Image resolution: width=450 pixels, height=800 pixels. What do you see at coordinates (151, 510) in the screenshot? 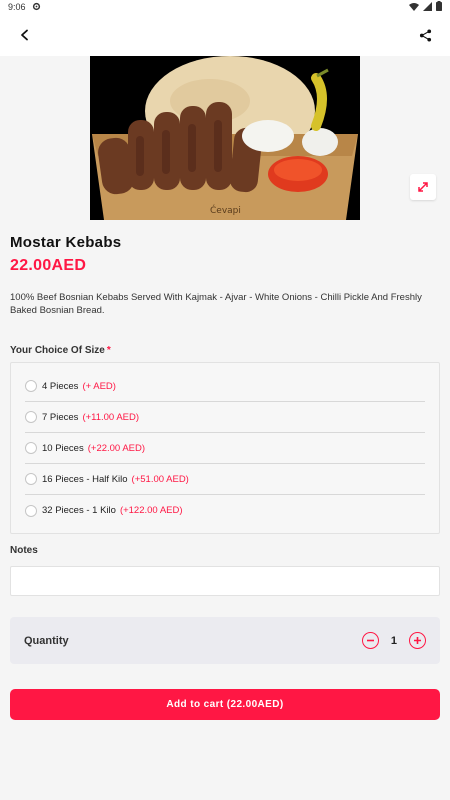
I see `option-extra-price: (+122.00 AED)` at bounding box center [151, 510].